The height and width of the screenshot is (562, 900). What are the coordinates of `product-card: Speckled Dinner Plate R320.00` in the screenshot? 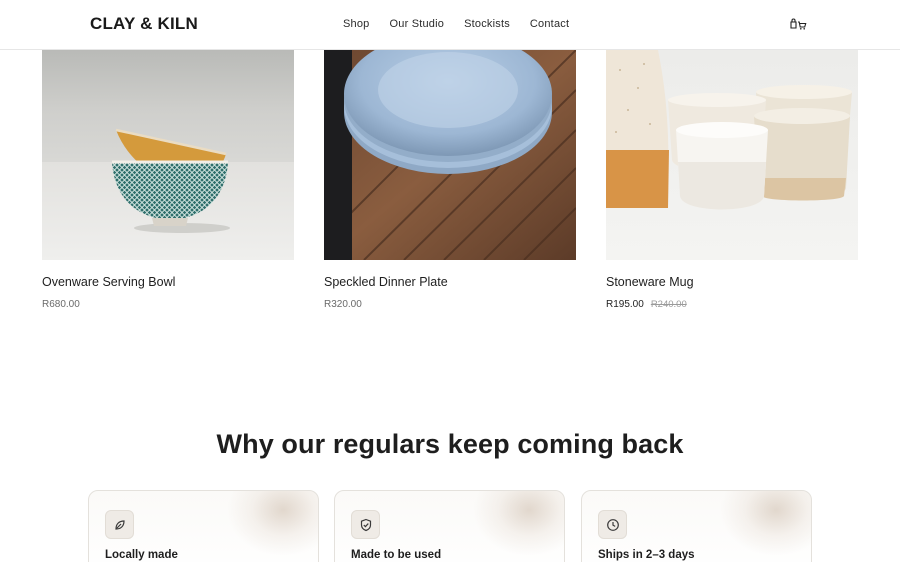 It's located at (450, 180).